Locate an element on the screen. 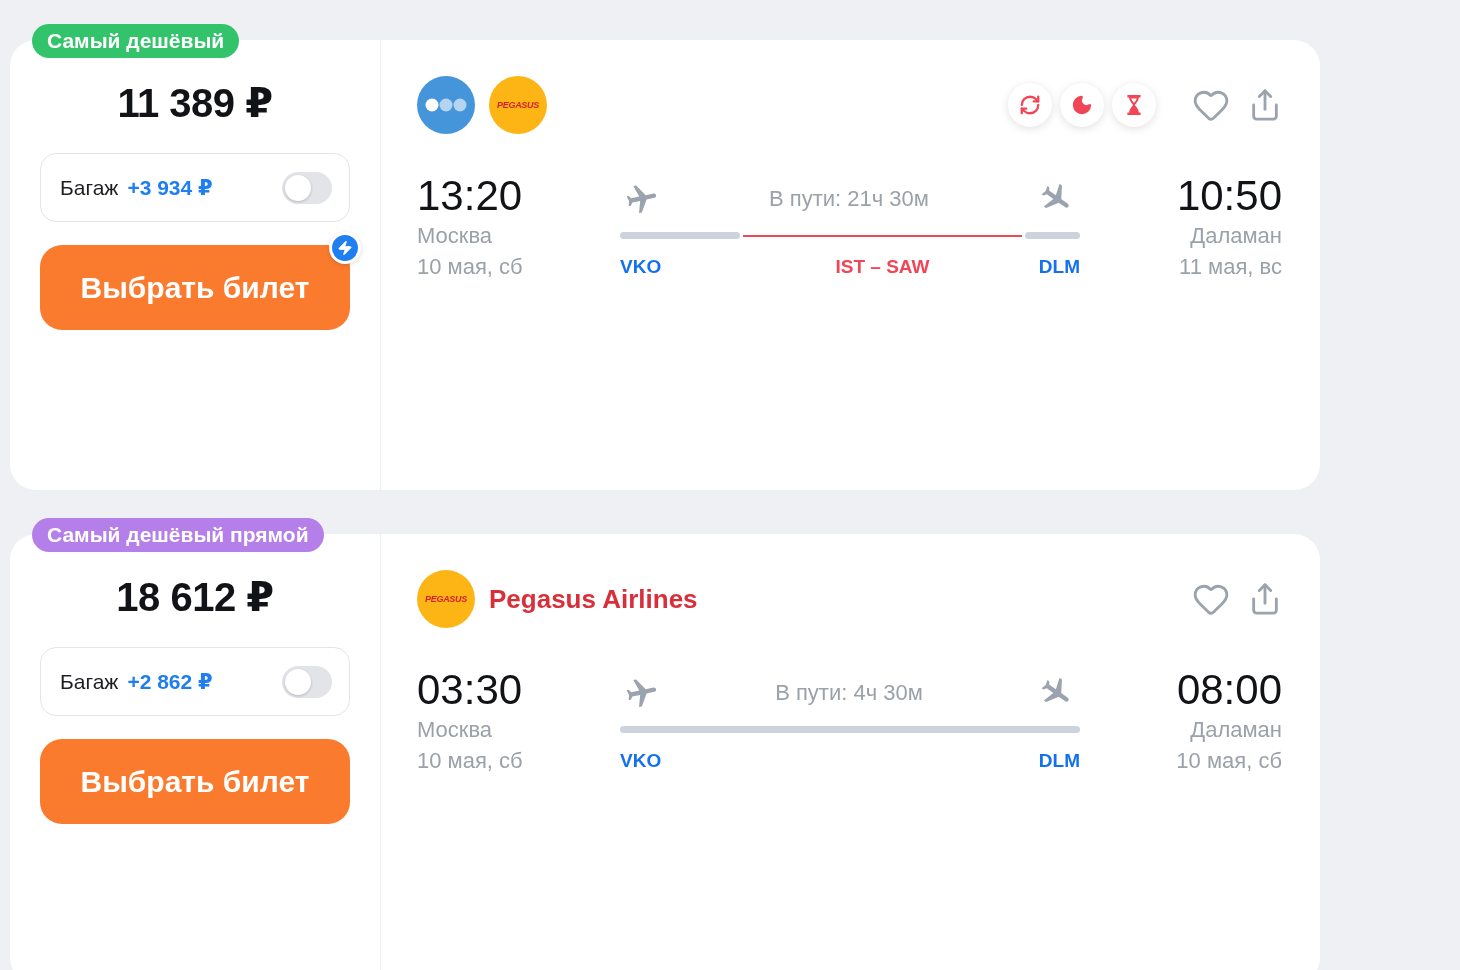 This screenshot has height=970, width=1460. ticket-price: 18 612 ₽ is located at coordinates (195, 597).